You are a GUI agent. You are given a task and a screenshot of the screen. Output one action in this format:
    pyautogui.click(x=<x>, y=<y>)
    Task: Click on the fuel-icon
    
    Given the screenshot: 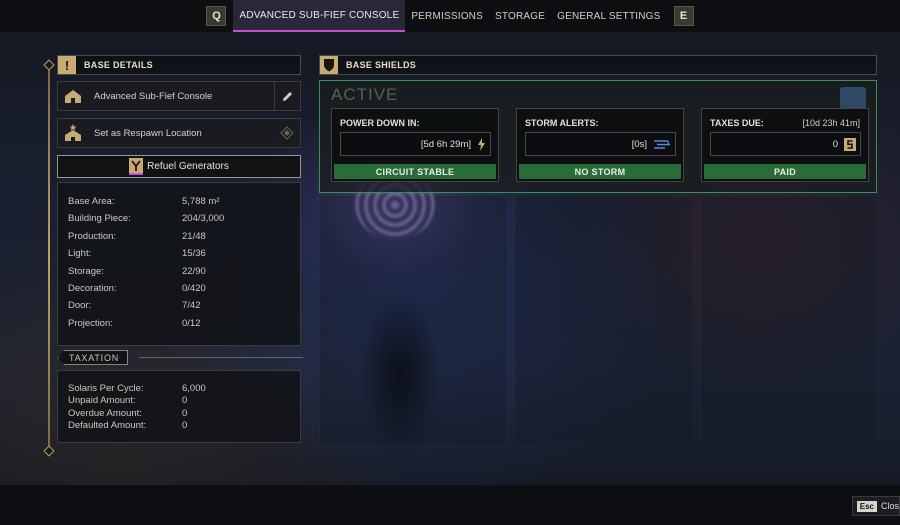 What is the action you would take?
    pyautogui.click(x=136, y=166)
    